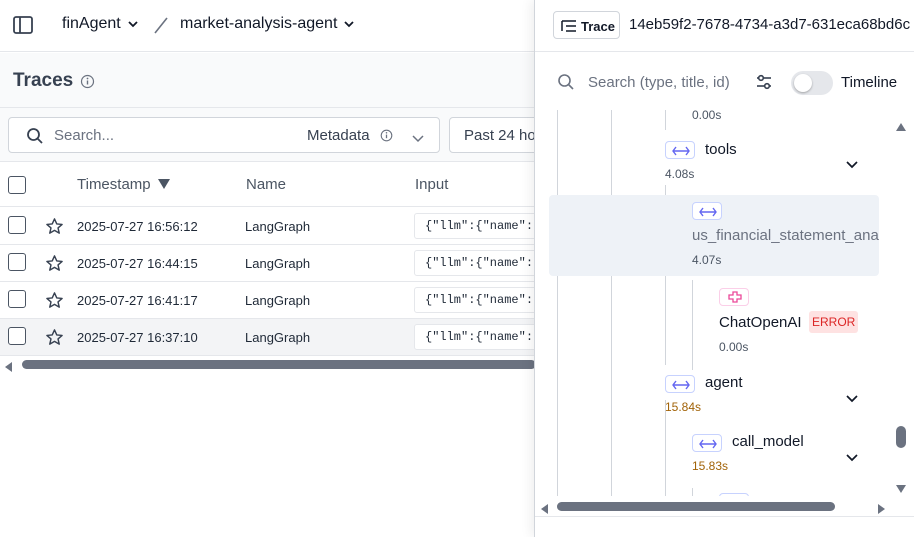 The height and width of the screenshot is (537, 914). I want to click on filter-sliders-icon, so click(764, 84).